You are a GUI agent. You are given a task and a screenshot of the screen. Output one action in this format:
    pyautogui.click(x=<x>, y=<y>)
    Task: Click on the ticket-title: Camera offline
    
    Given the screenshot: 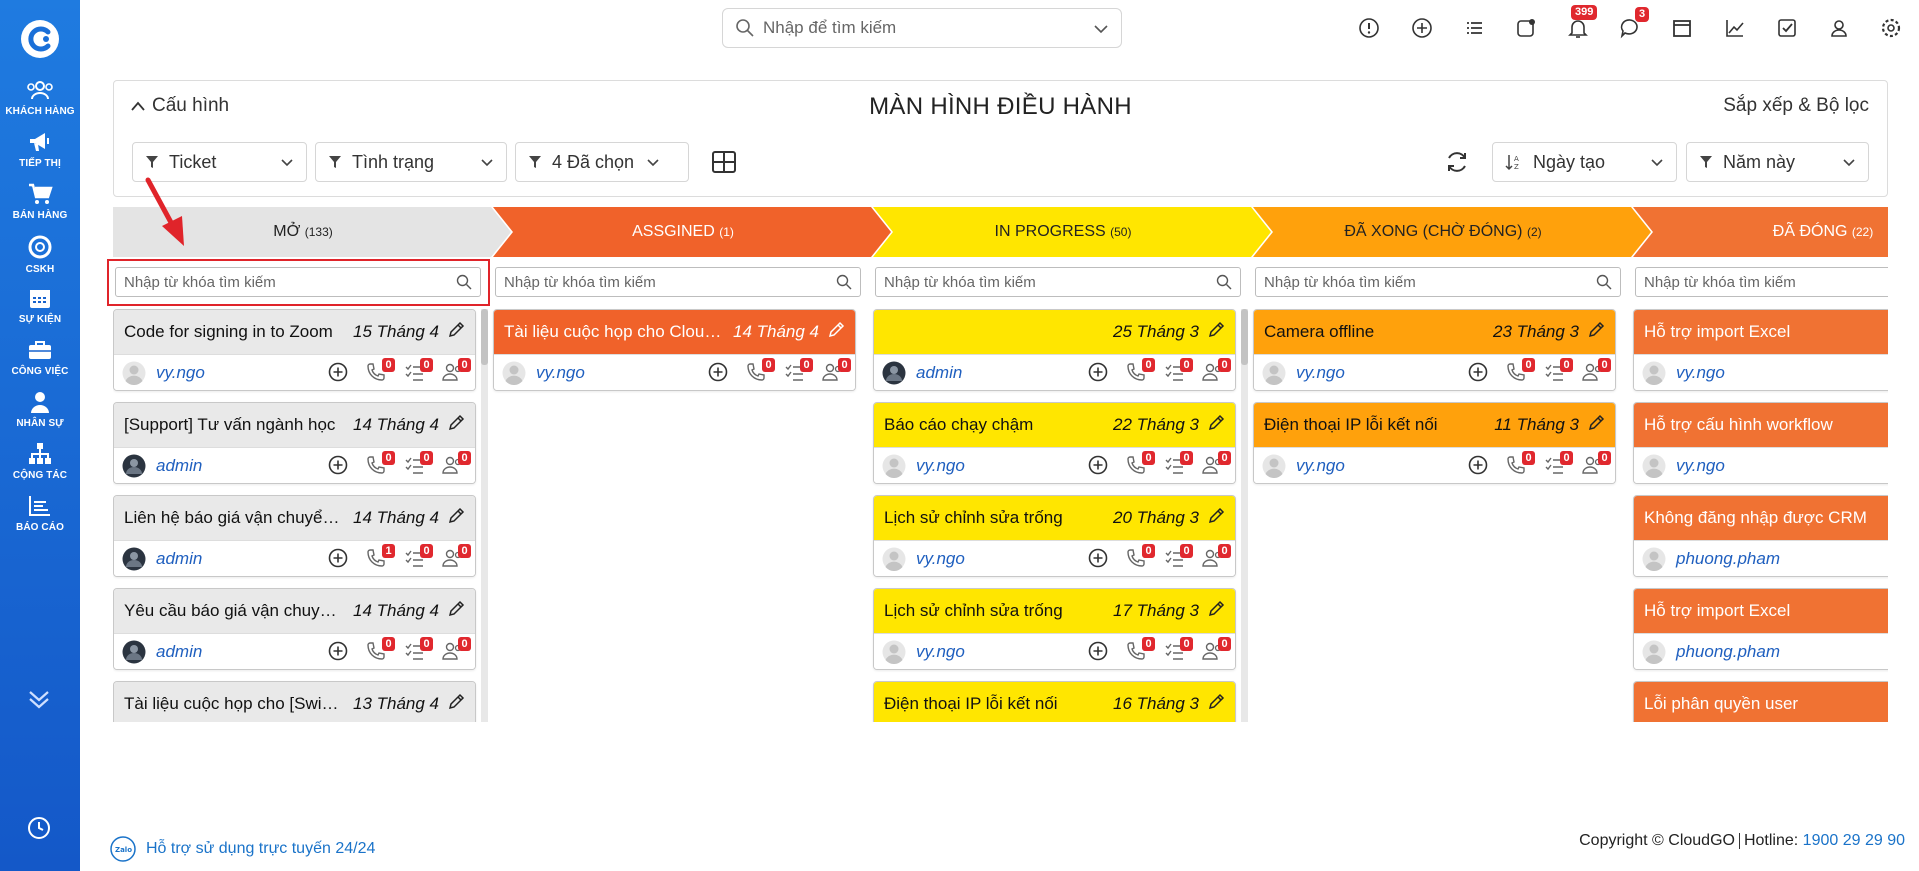 What is the action you would take?
    pyautogui.click(x=1374, y=332)
    